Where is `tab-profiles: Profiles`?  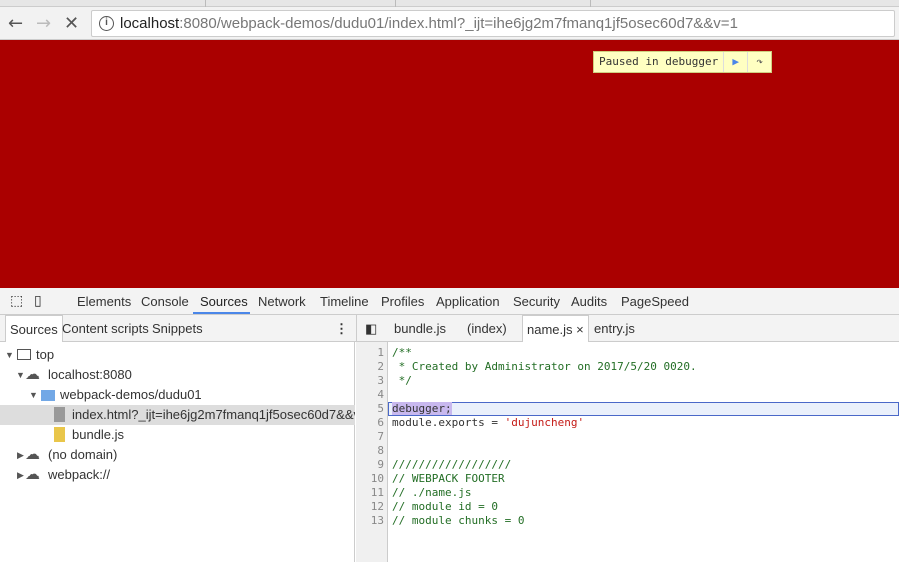
tab-profiles: Profiles is located at coordinates (402, 301).